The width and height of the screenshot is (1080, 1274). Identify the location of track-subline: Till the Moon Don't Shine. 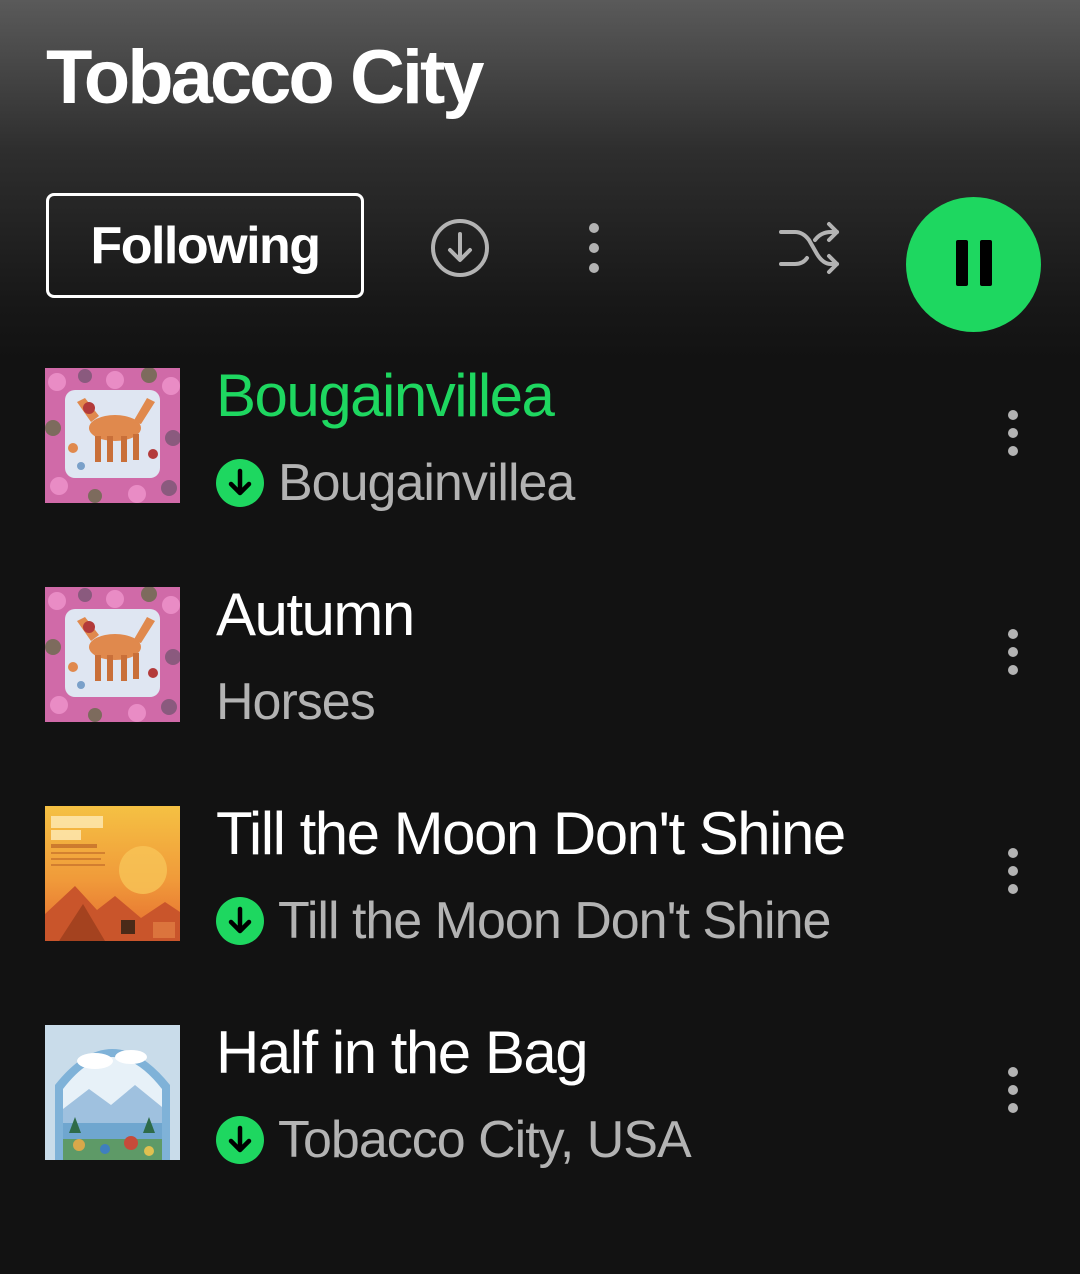
(523, 921).